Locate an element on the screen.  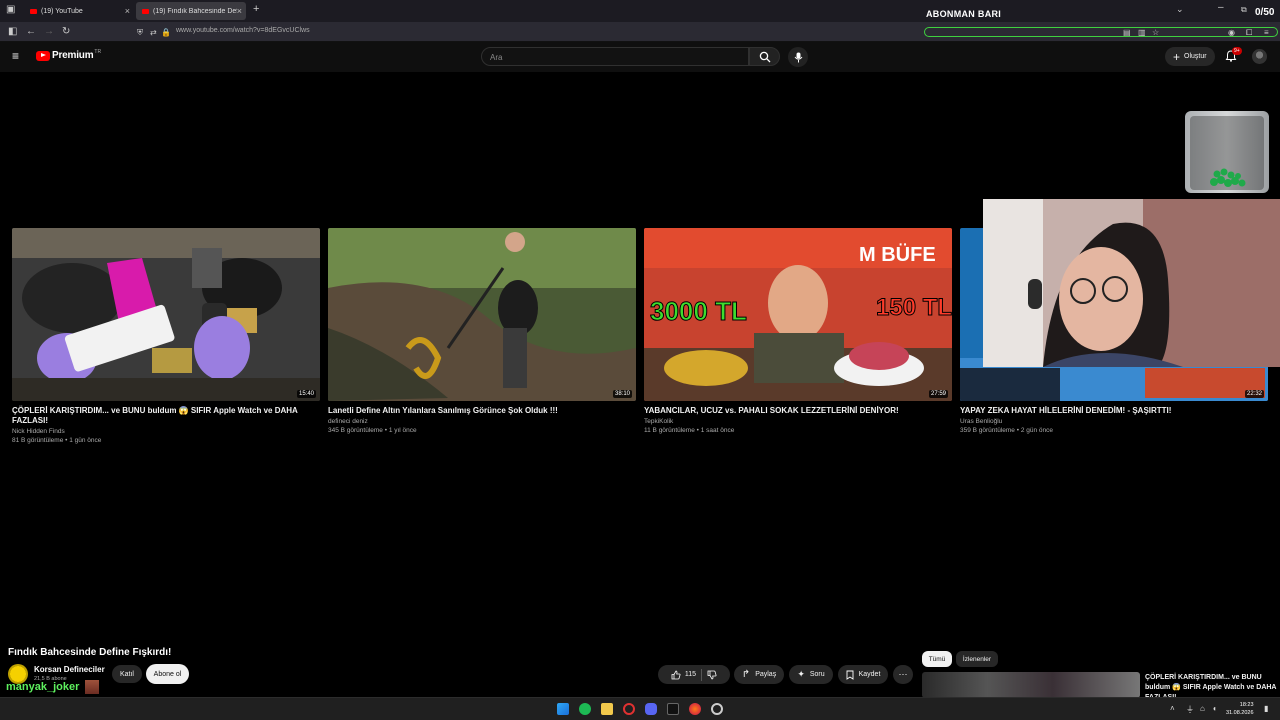
youtube-logo: Premium TR is located at coordinates (68, 55).